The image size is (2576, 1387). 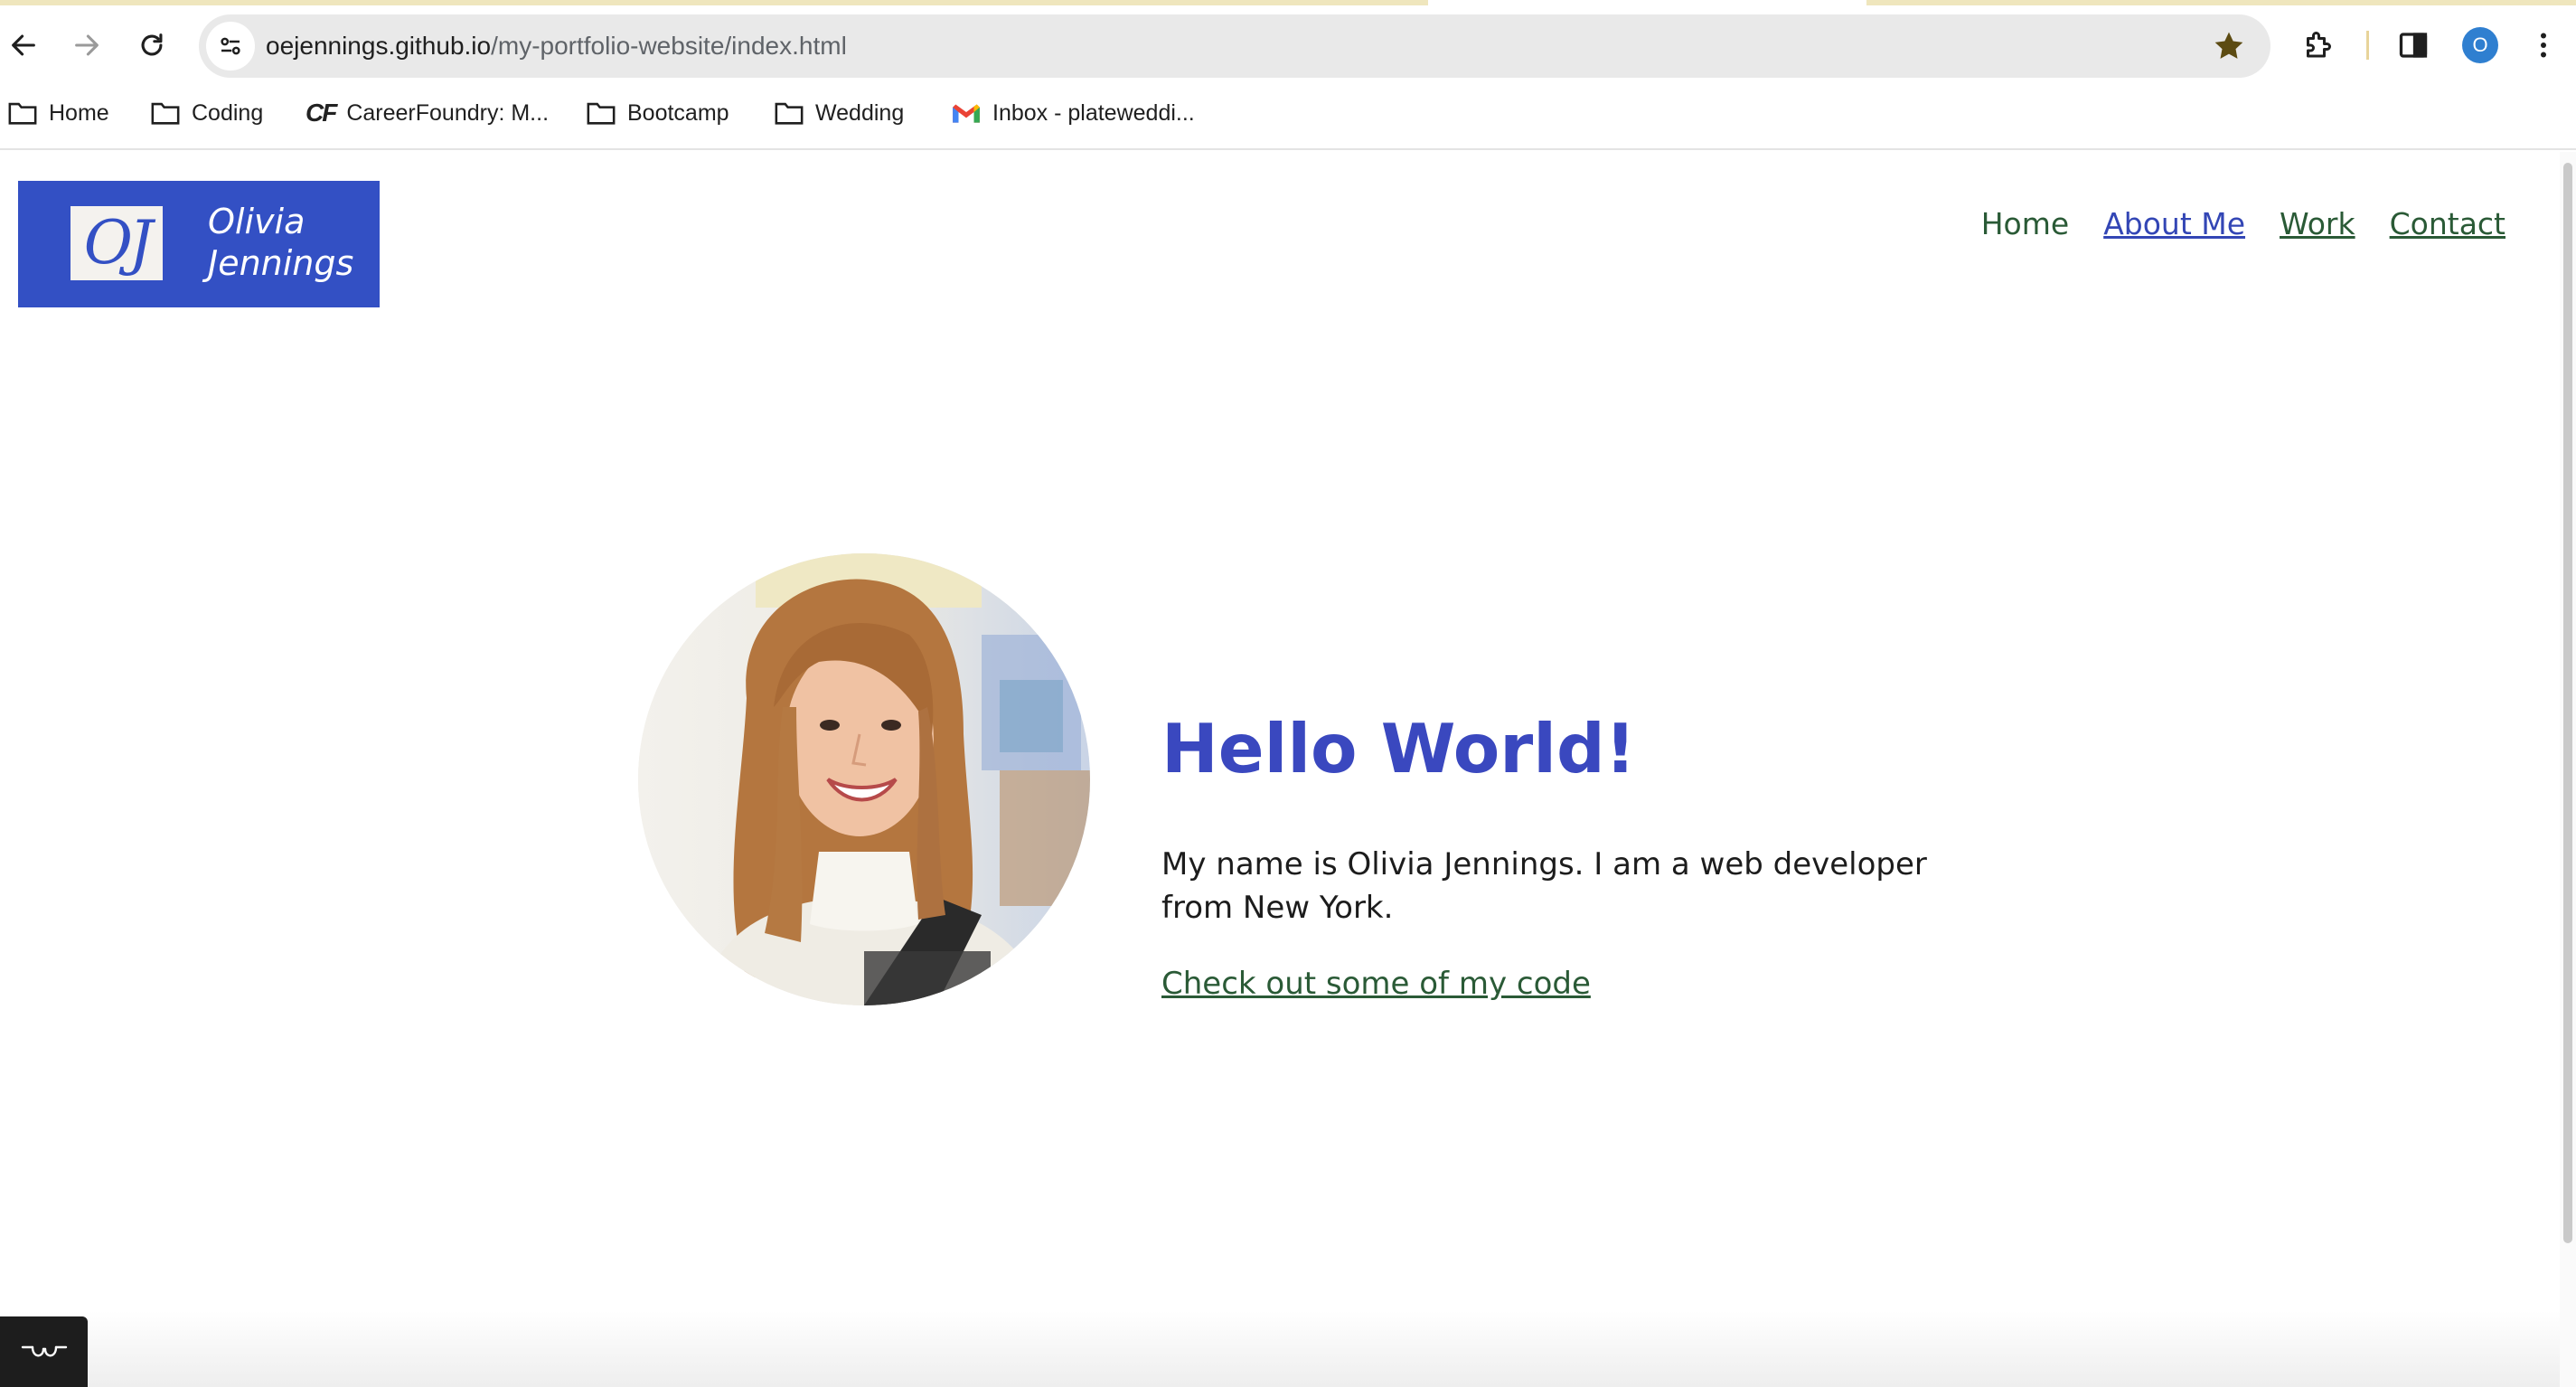 What do you see at coordinates (379, 46) in the screenshot?
I see `url-domain: oejennings.github.io` at bounding box center [379, 46].